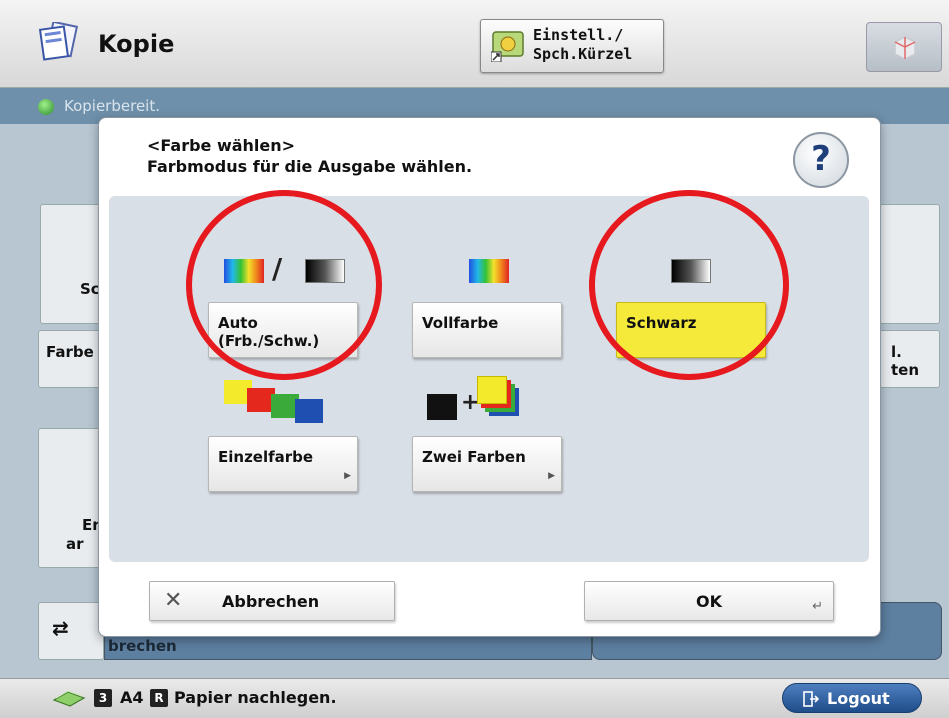  I want to click on cancel-button: ✕ Abbrechen, so click(272, 601).